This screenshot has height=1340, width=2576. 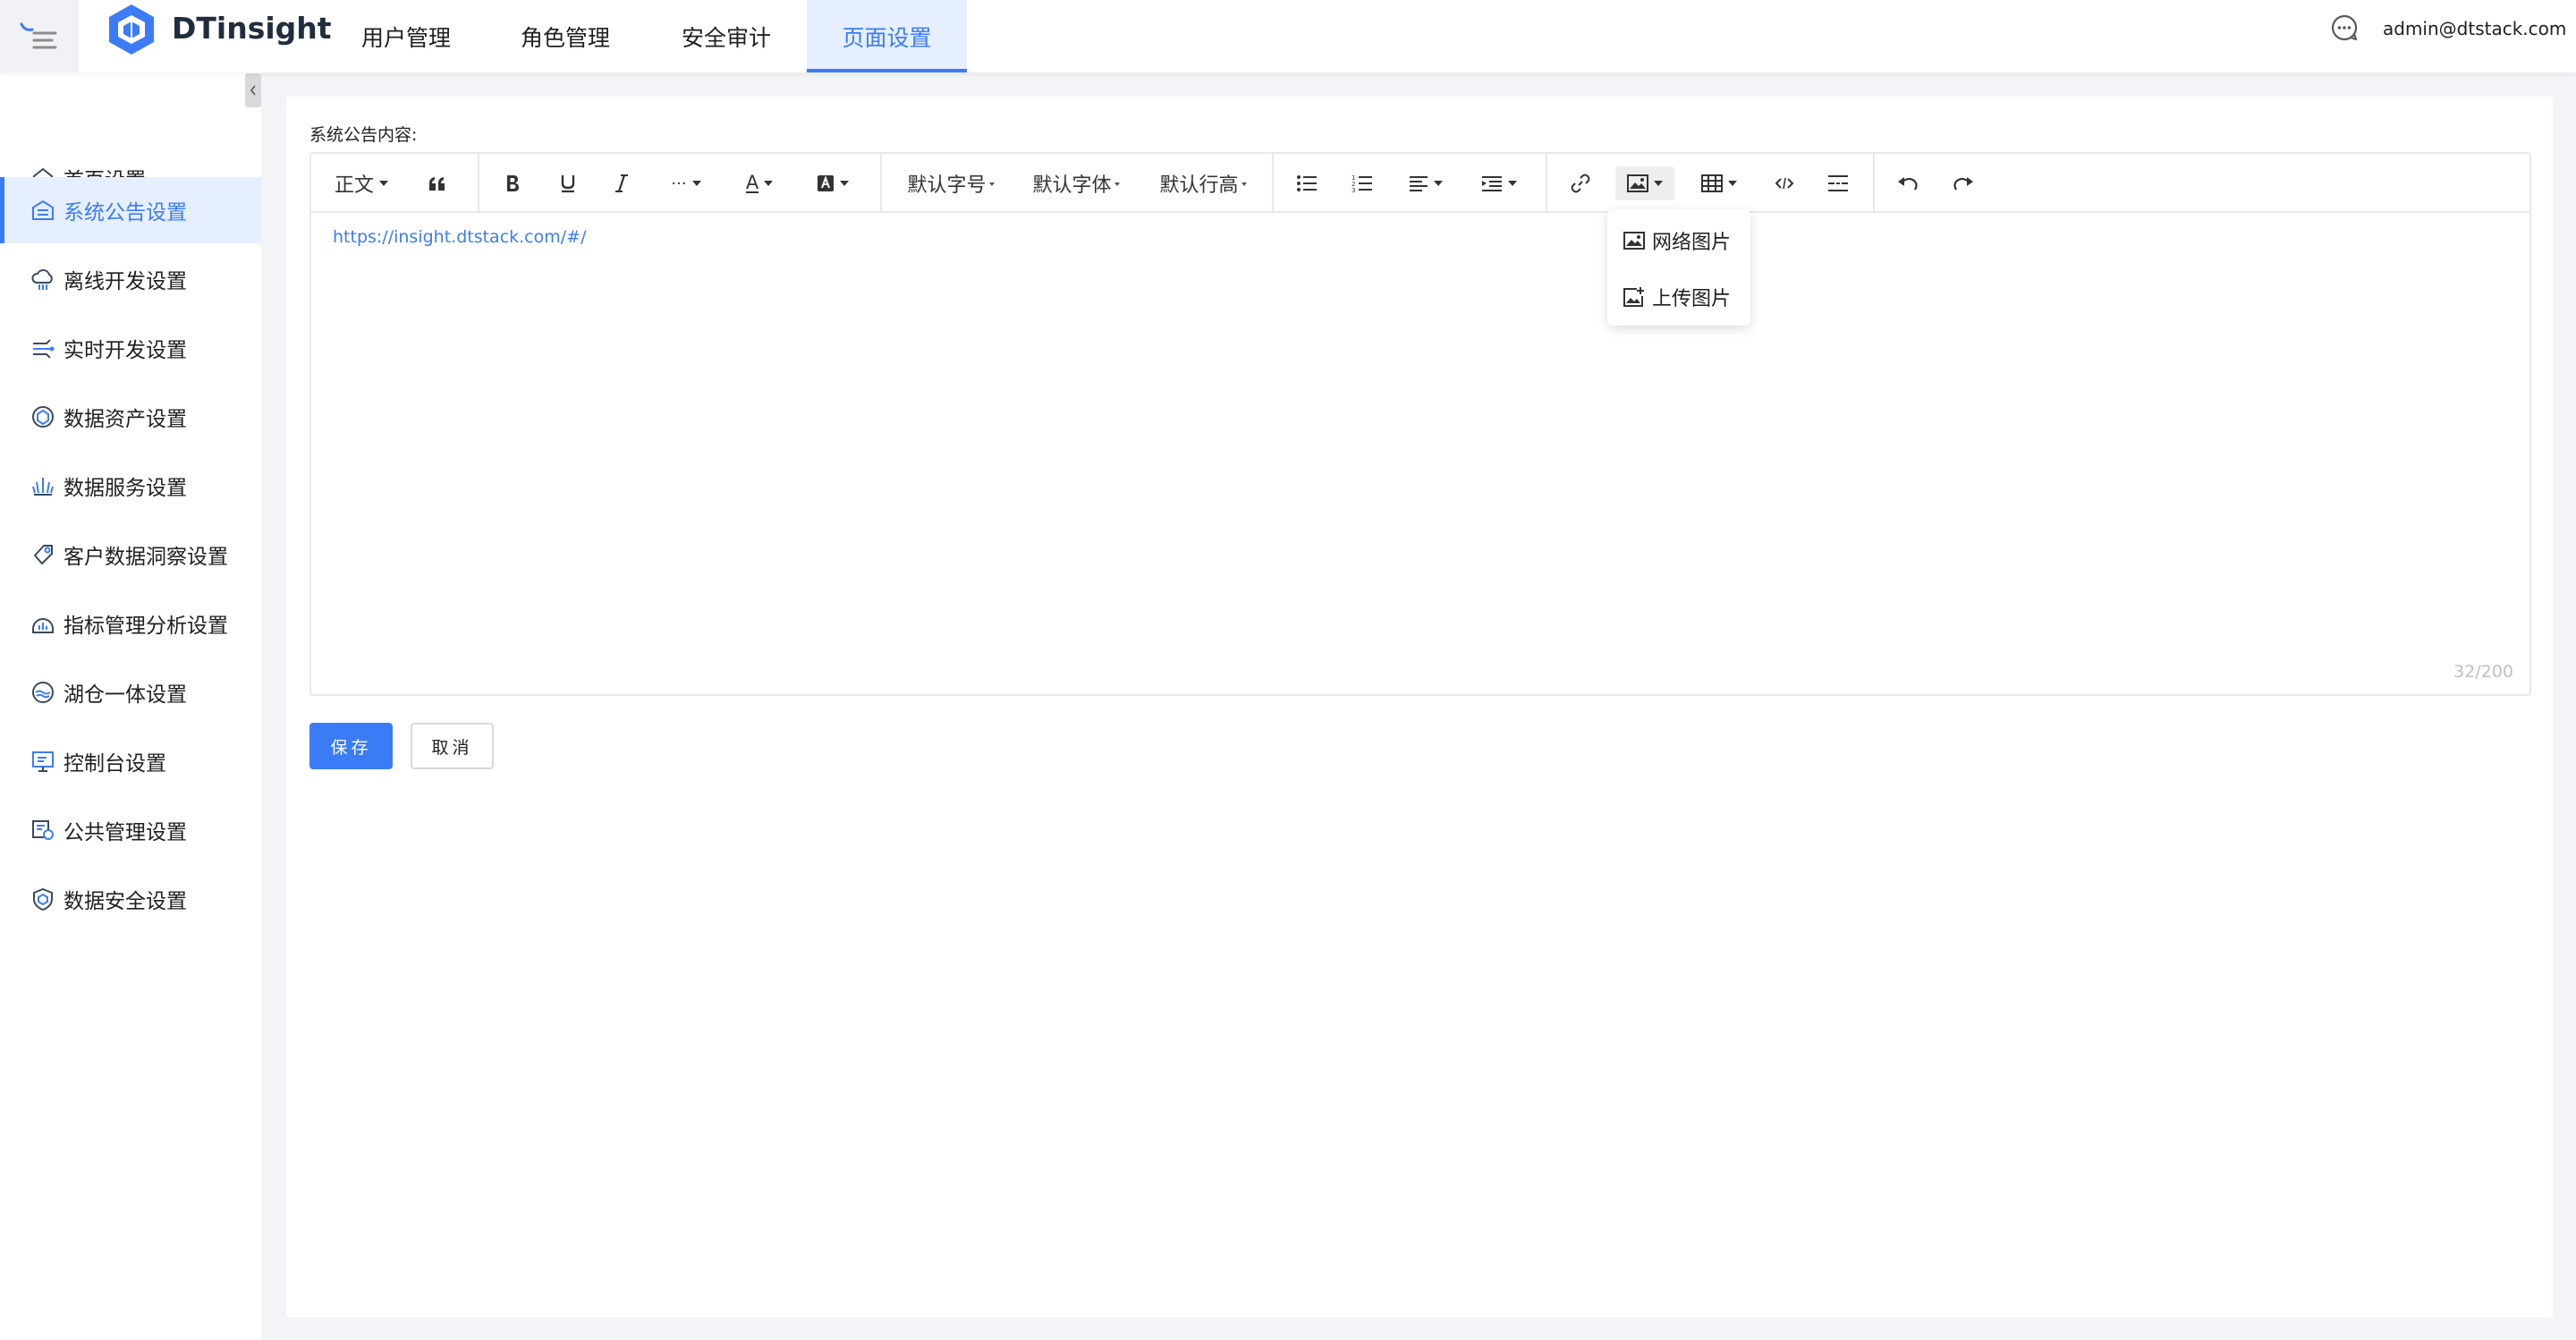 What do you see at coordinates (1963, 183) in the screenshot?
I see `redo-button` at bounding box center [1963, 183].